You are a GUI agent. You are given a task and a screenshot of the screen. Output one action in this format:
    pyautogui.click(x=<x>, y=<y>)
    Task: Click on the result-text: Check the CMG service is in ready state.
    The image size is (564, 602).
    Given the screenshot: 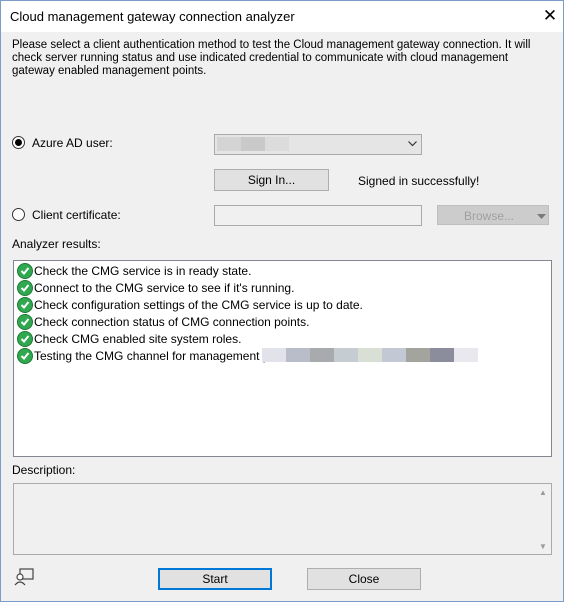 What is the action you would take?
    pyautogui.click(x=143, y=271)
    